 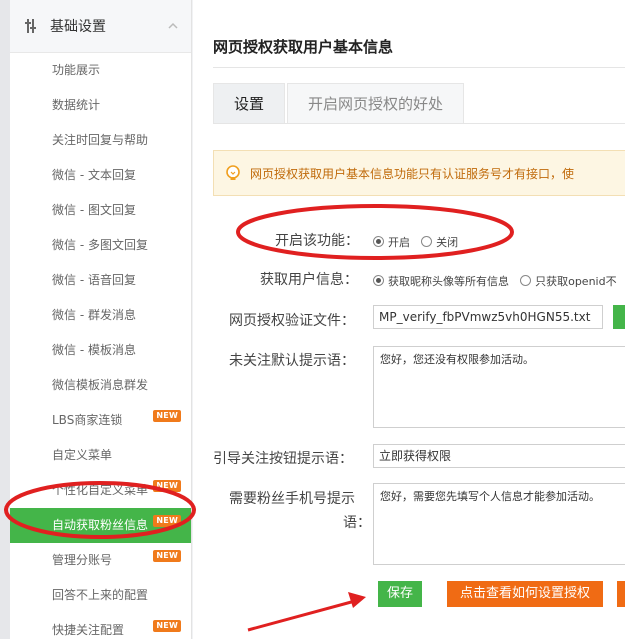 I want to click on notice-banner: 网页授权获取用户基本信息功能只有认证服务号才有接口，使, so click(x=419, y=173).